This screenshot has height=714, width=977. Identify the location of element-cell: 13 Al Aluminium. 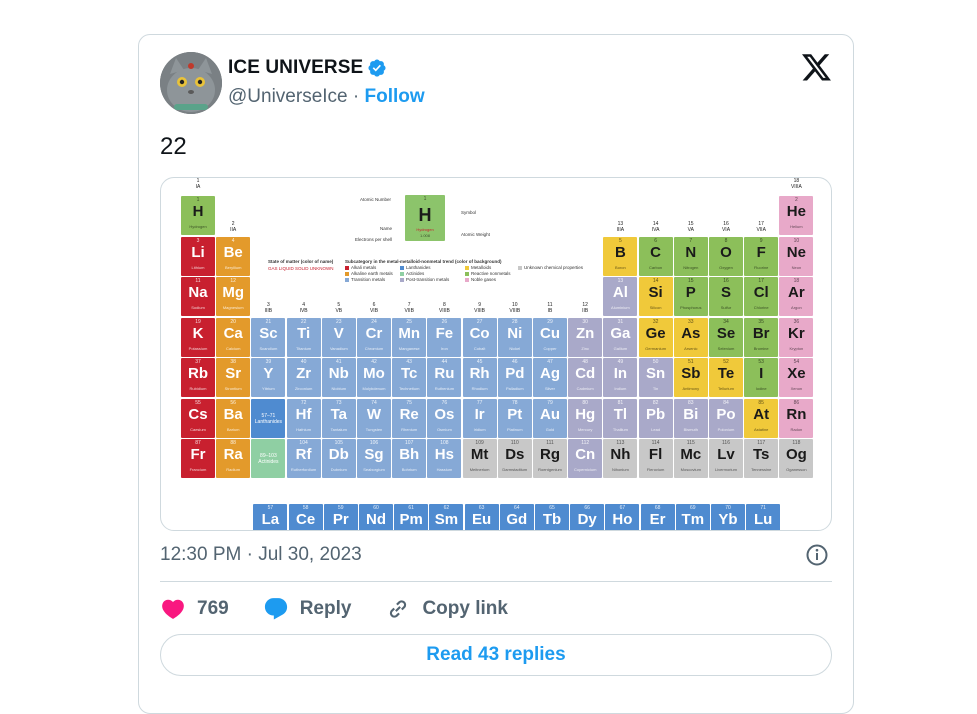
(620, 296).